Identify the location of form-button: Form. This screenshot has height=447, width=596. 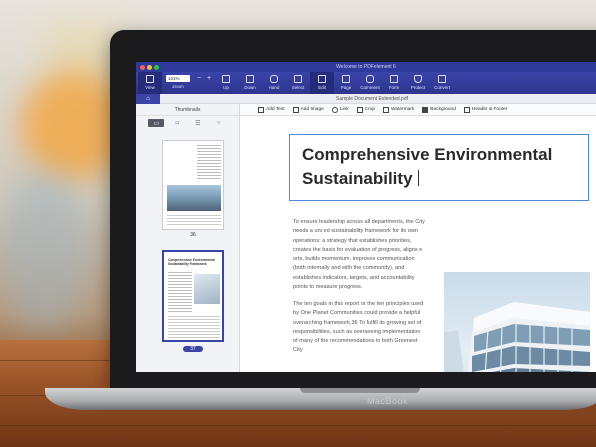
(394, 83).